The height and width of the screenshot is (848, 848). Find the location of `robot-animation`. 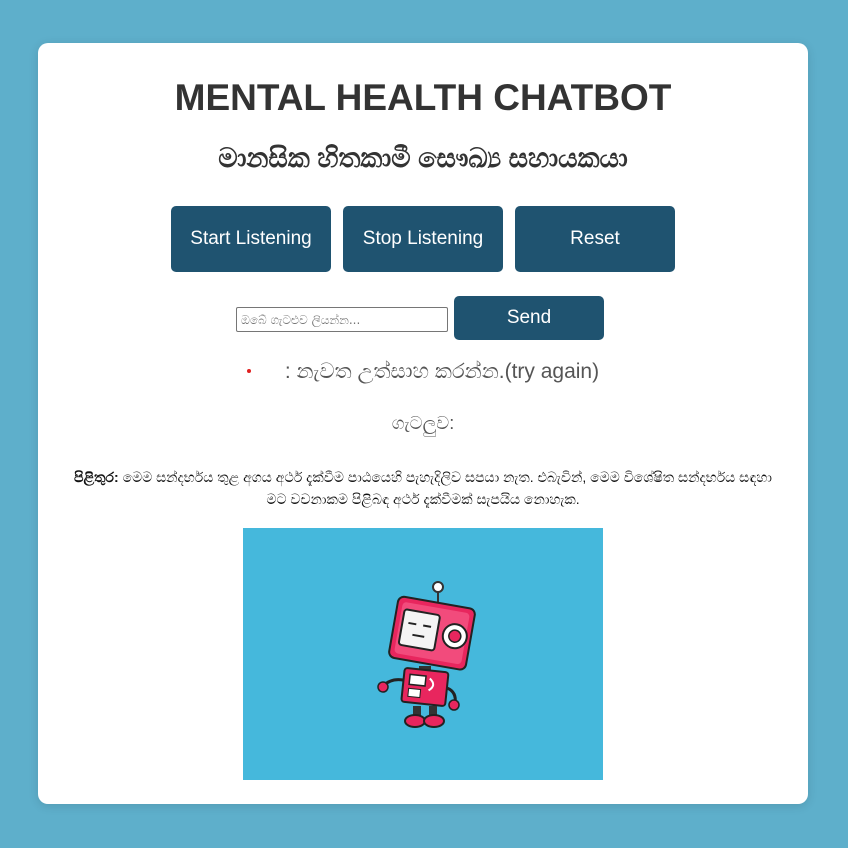

robot-animation is located at coordinates (423, 654).